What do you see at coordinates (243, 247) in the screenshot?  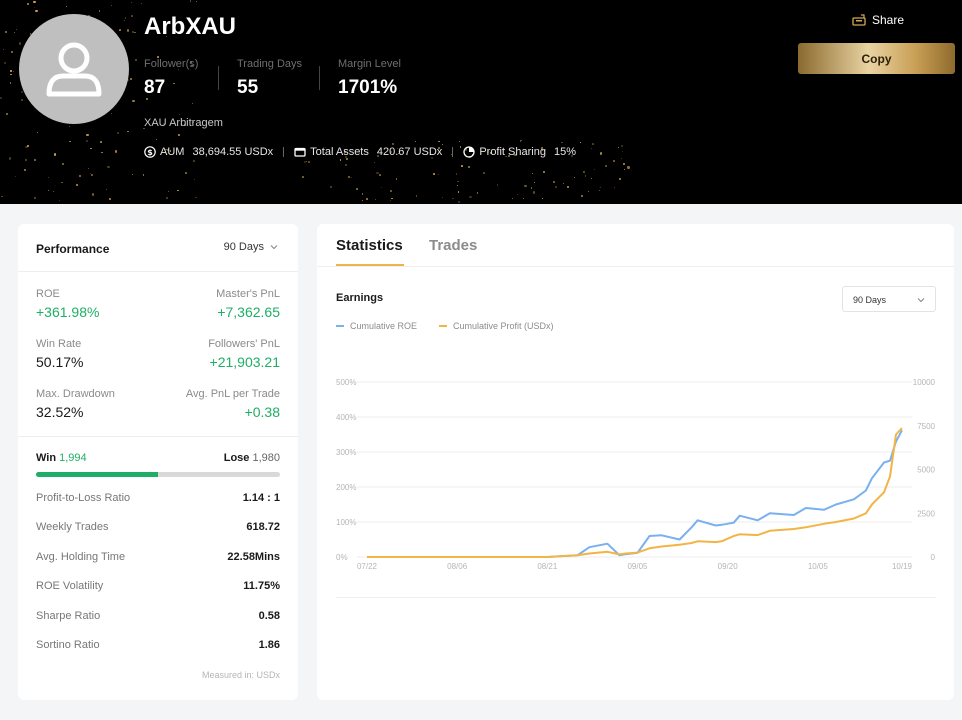 I see `period-value: 90 Days` at bounding box center [243, 247].